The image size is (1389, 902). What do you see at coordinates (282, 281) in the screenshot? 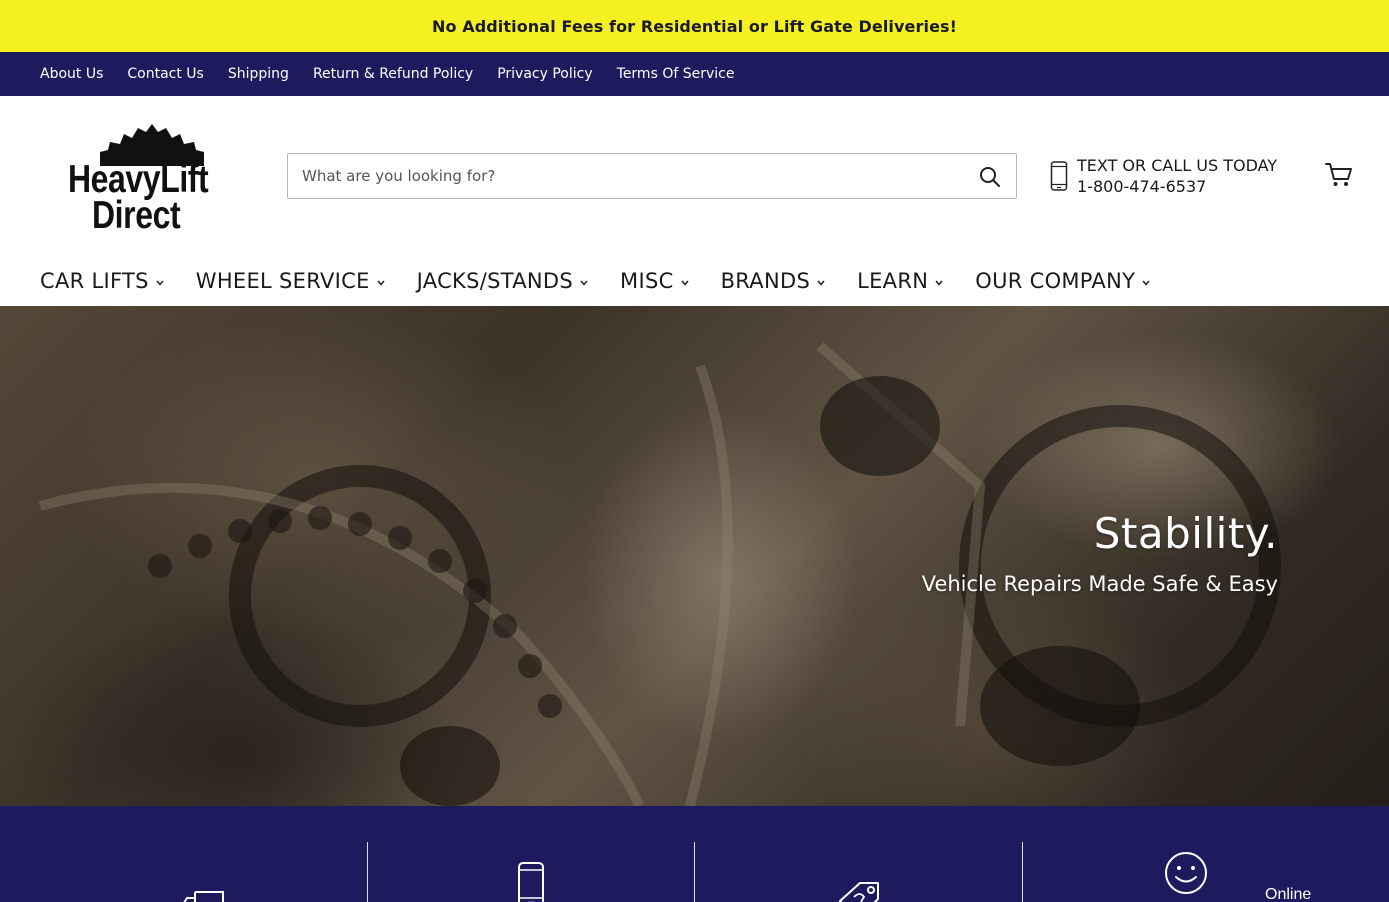
I see `nav-item-label: WHEEL SERVICE` at bounding box center [282, 281].